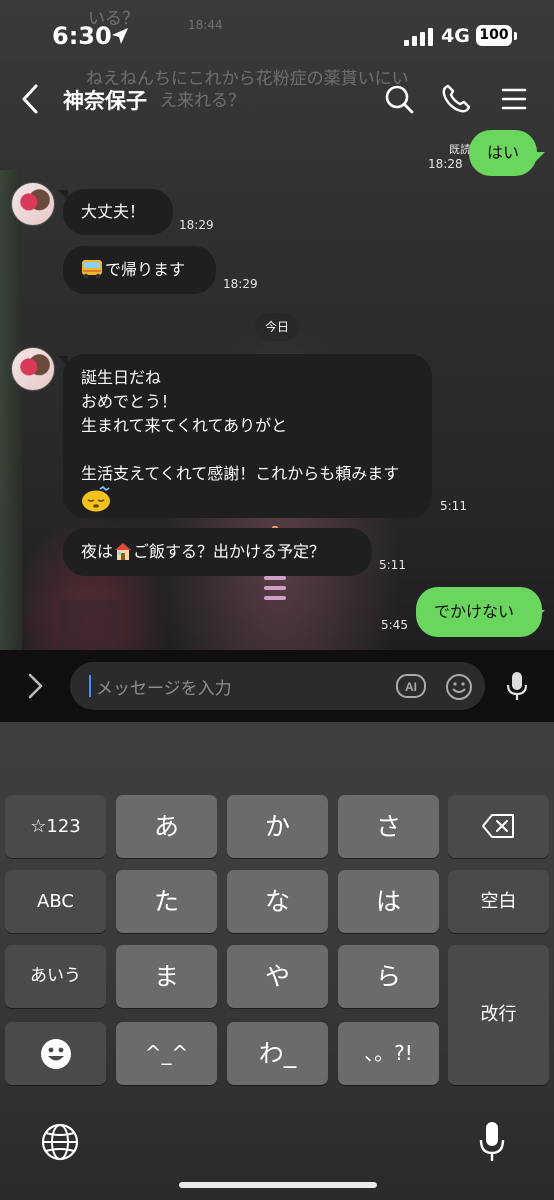  What do you see at coordinates (460, 149) in the screenshot?
I see `read-receipt: 既読` at bounding box center [460, 149].